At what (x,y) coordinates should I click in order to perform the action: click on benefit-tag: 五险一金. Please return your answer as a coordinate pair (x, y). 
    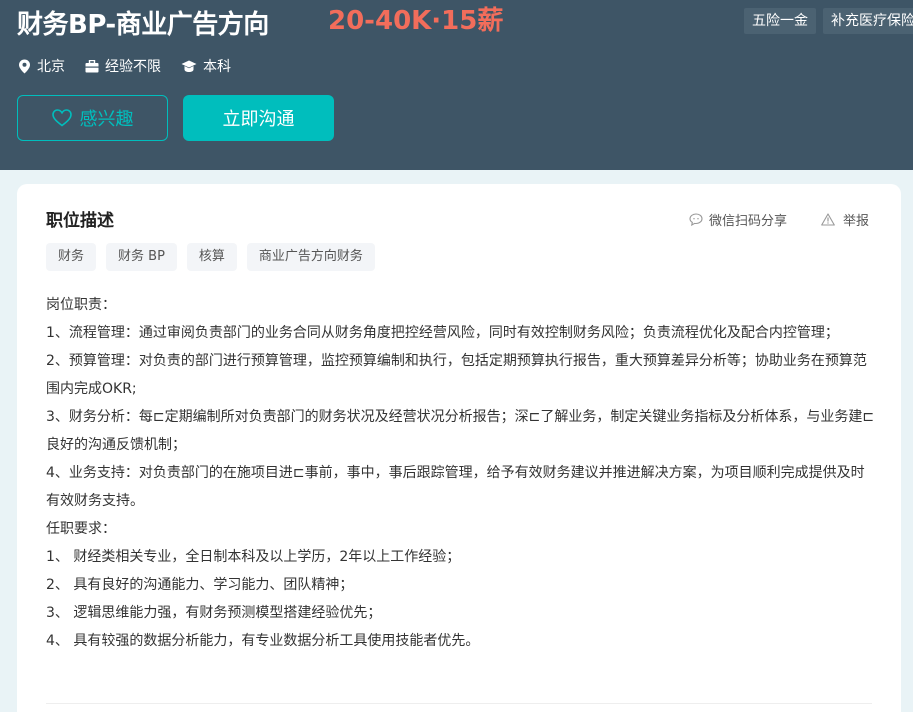
    Looking at the image, I should click on (780, 21).